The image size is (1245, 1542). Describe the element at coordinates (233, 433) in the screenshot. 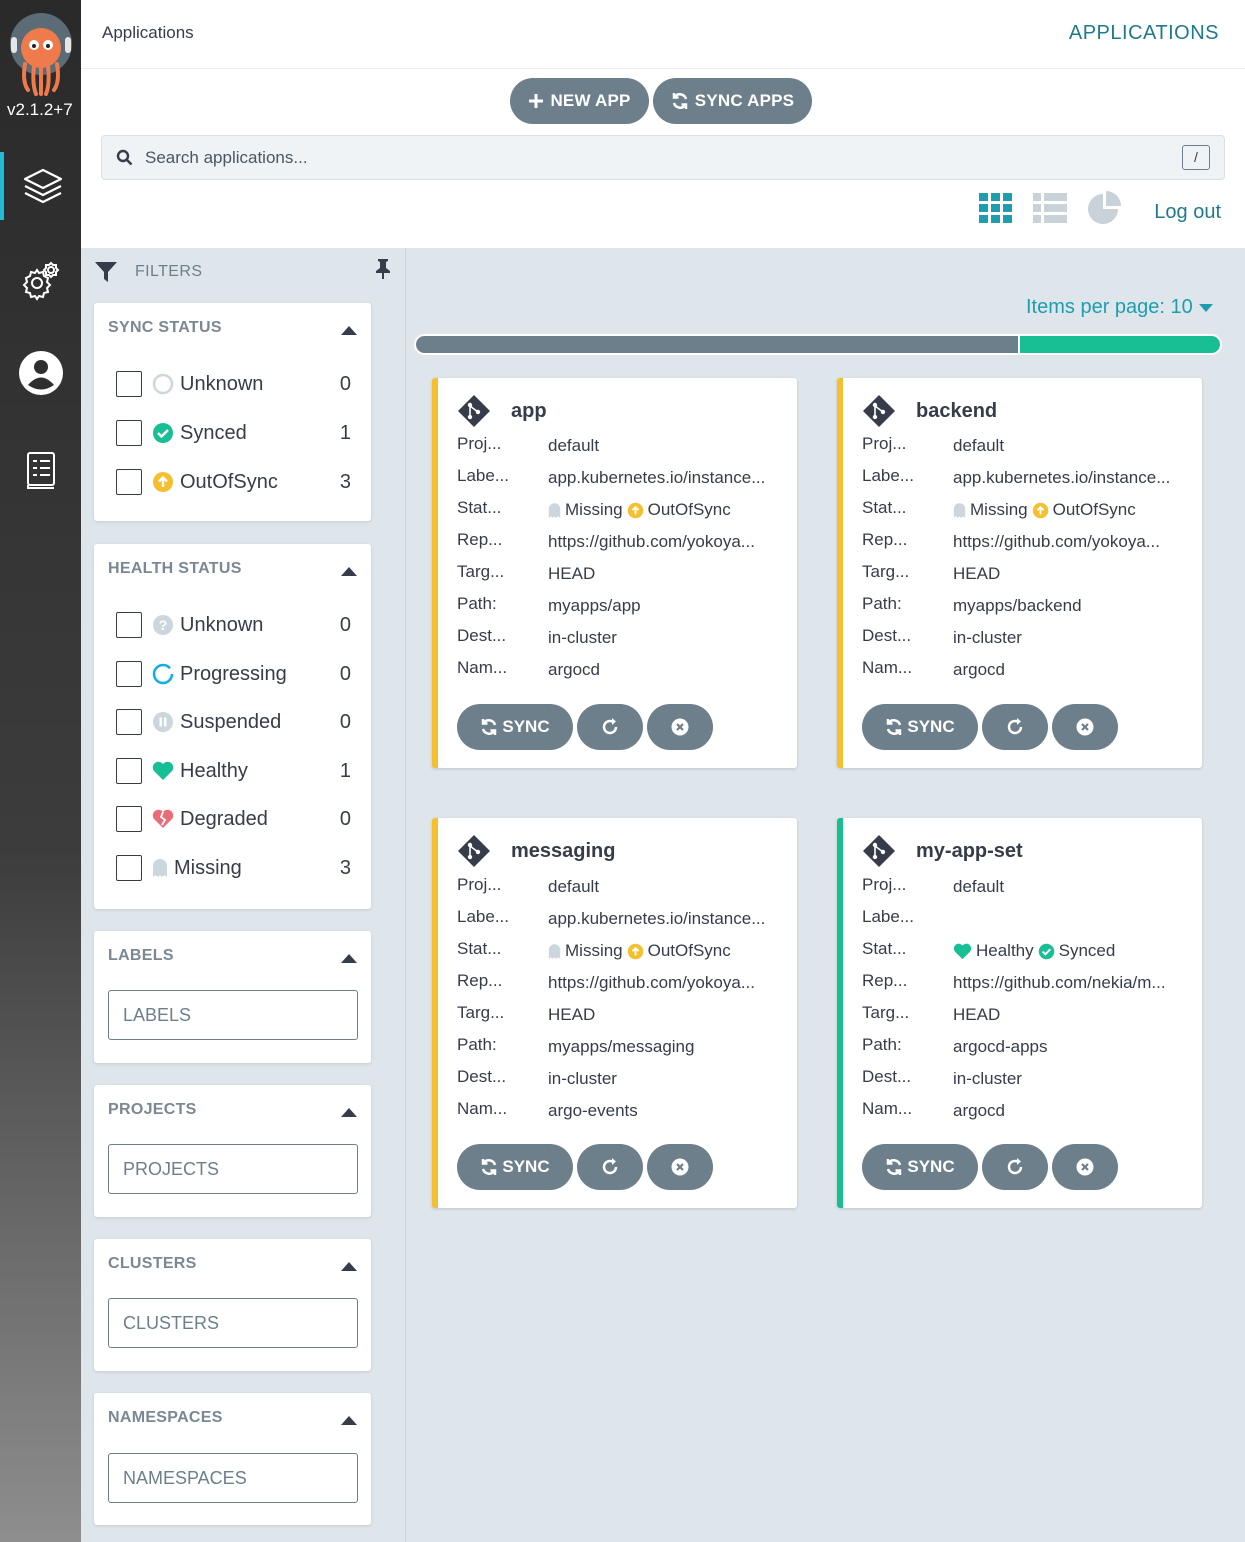

I see `filter-sync-synced: Synced 1` at that location.